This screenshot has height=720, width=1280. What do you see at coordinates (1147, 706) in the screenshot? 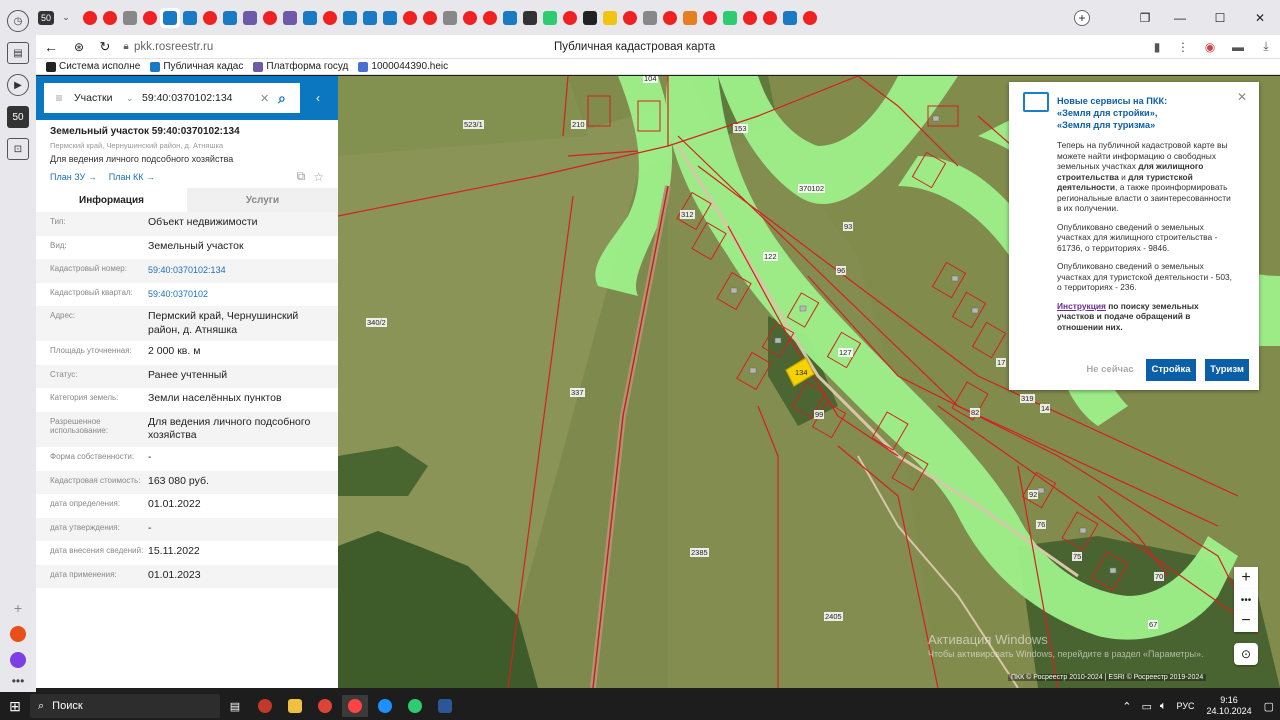
I see `network-icon: ▭` at bounding box center [1147, 706].